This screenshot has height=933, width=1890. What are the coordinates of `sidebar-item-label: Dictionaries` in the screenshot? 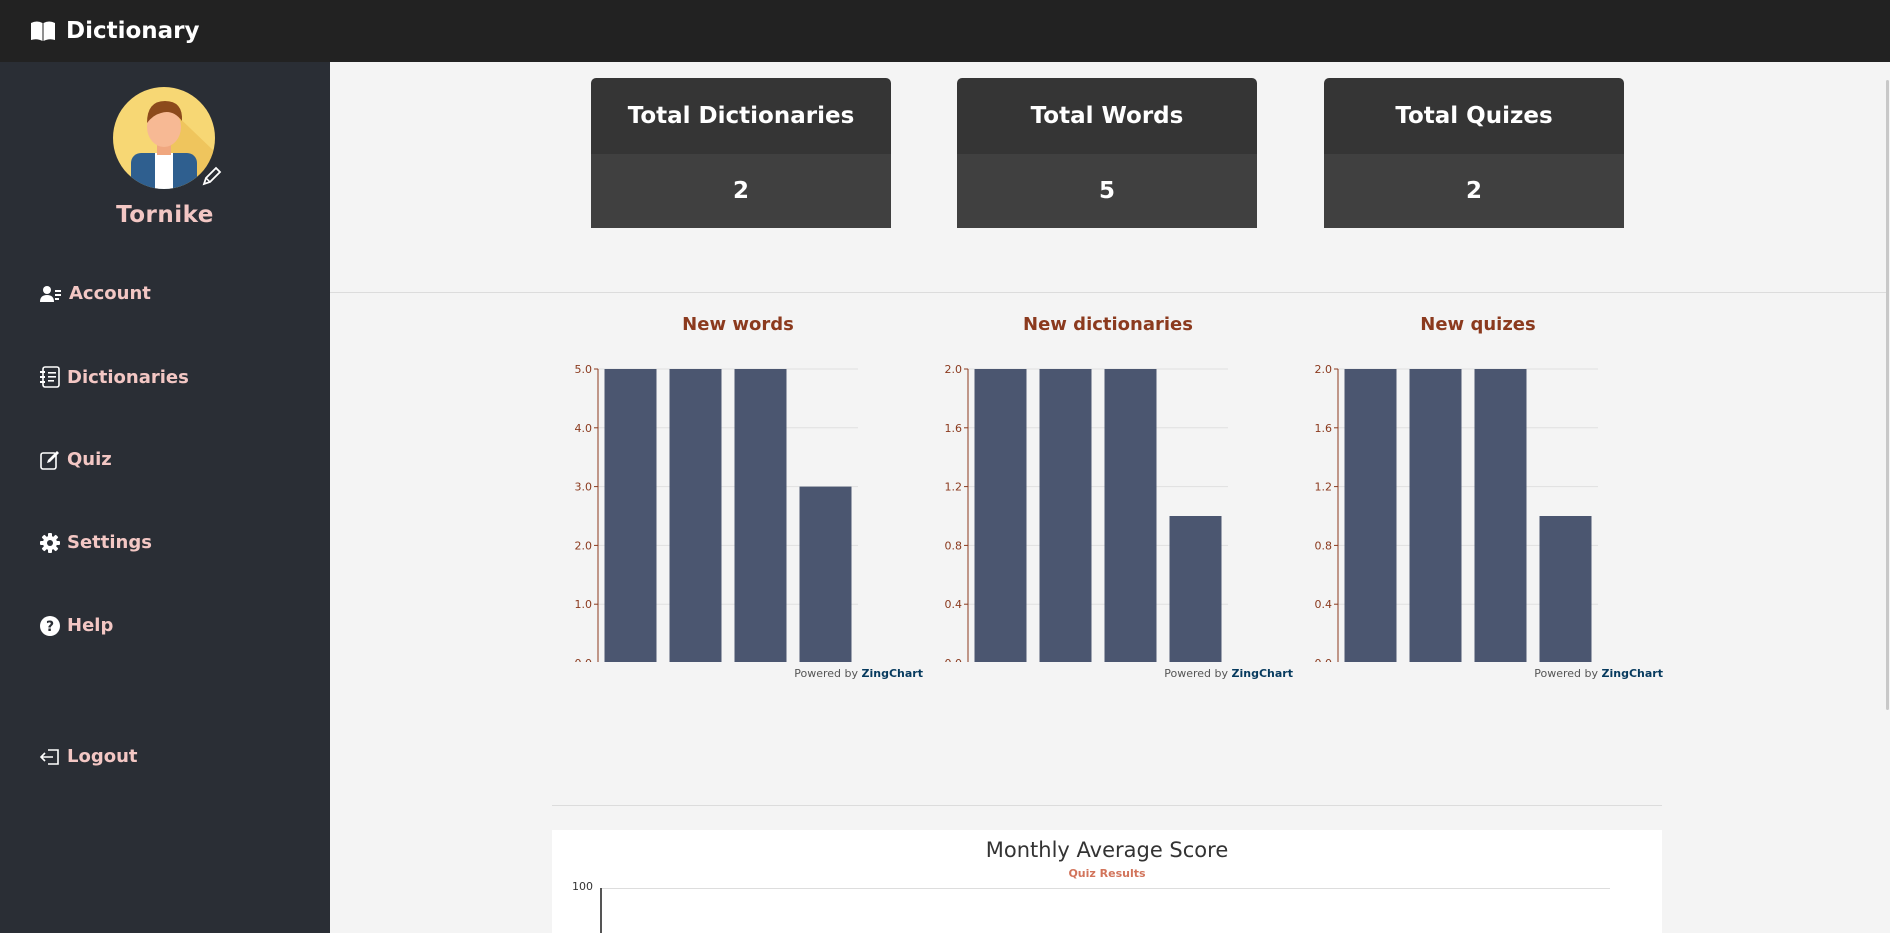 It's located at (128, 377).